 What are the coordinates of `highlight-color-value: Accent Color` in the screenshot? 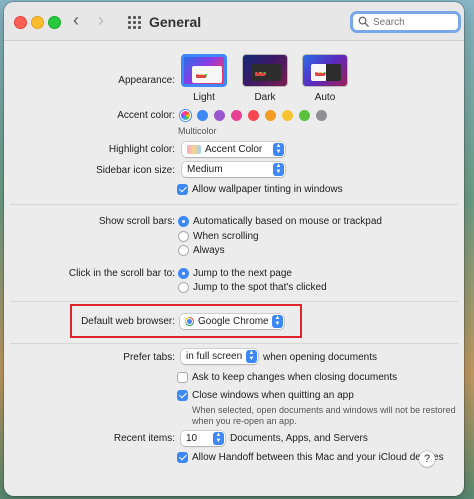 It's located at (234, 149).